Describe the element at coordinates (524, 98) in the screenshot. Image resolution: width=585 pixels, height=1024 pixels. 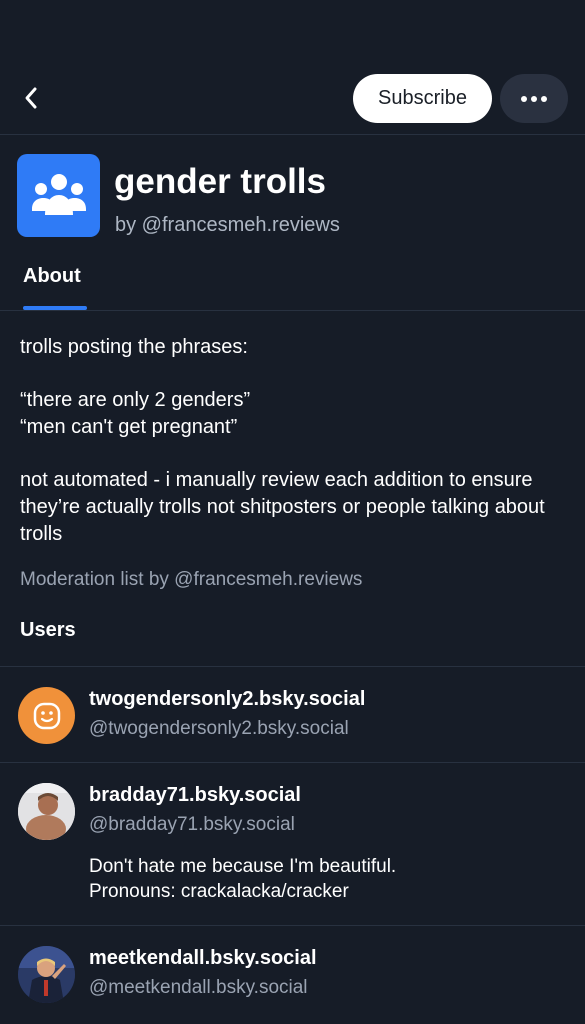
I see `ellipsis-icon` at that location.